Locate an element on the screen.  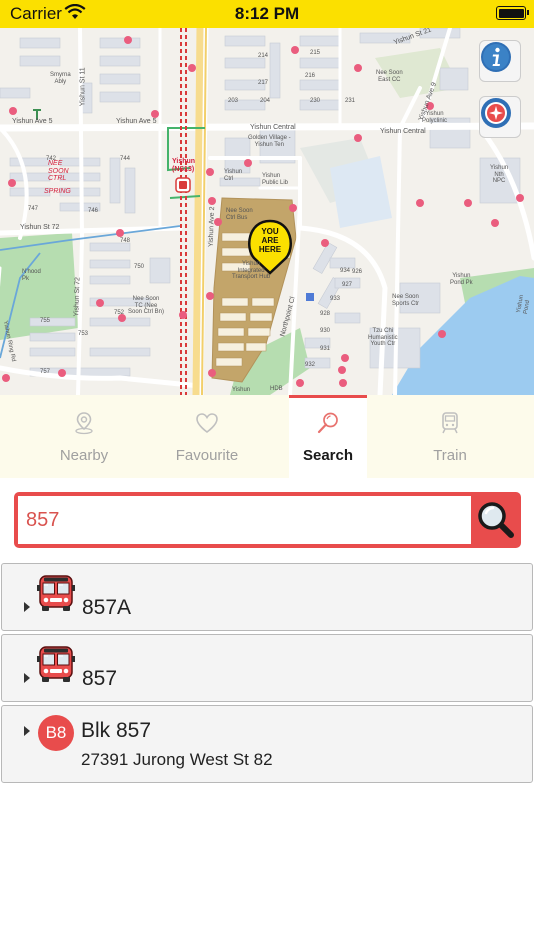
map-label: 748 is located at coordinates (125, 241).